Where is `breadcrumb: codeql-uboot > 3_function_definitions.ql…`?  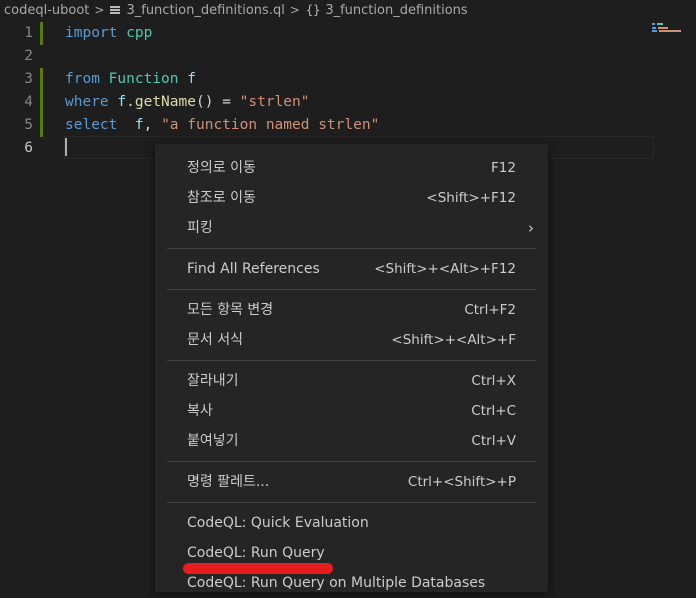 breadcrumb: codeql-uboot > 3_function_definitions.ql… is located at coordinates (348, 10).